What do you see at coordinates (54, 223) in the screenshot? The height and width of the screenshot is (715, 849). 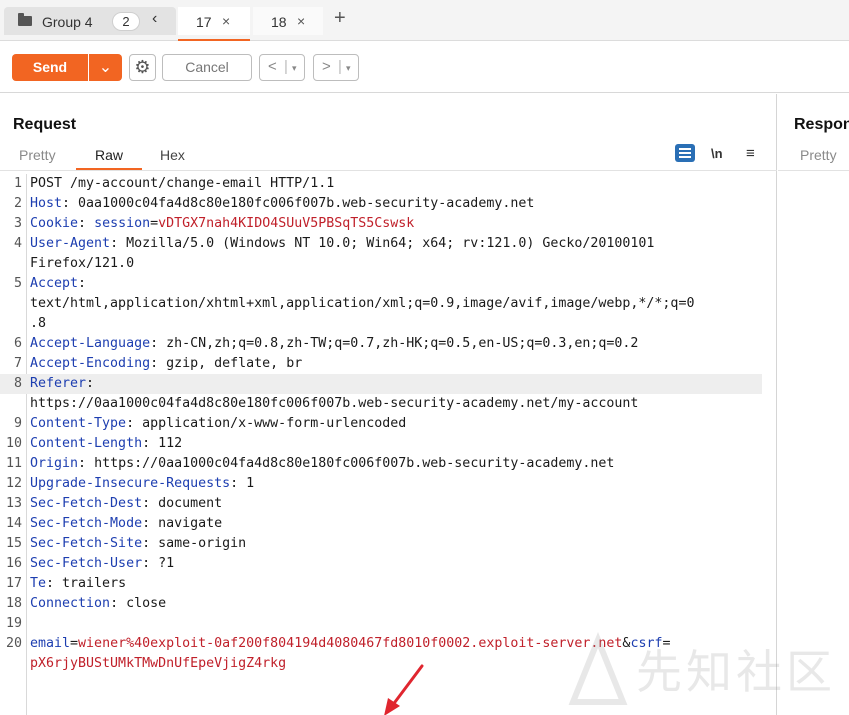 I see `header-name: Cookie` at bounding box center [54, 223].